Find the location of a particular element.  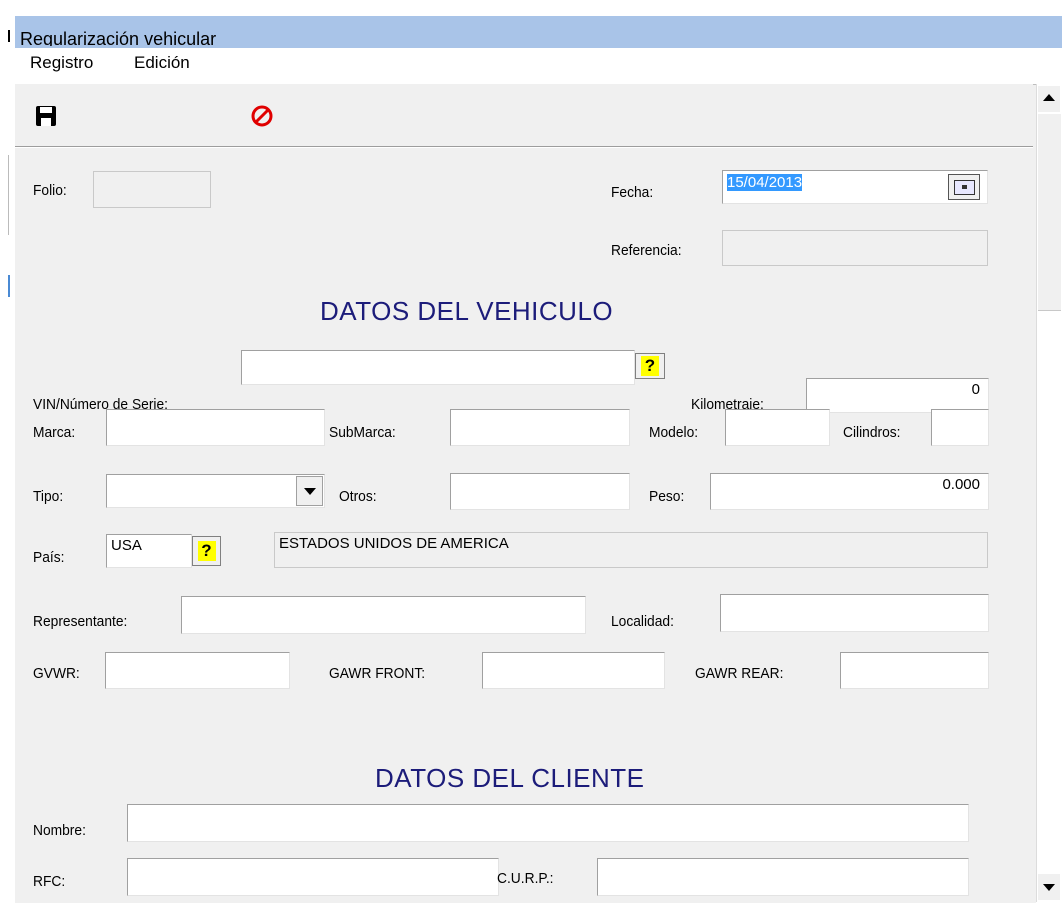

floppy-disk-icon is located at coordinates (46, 116).